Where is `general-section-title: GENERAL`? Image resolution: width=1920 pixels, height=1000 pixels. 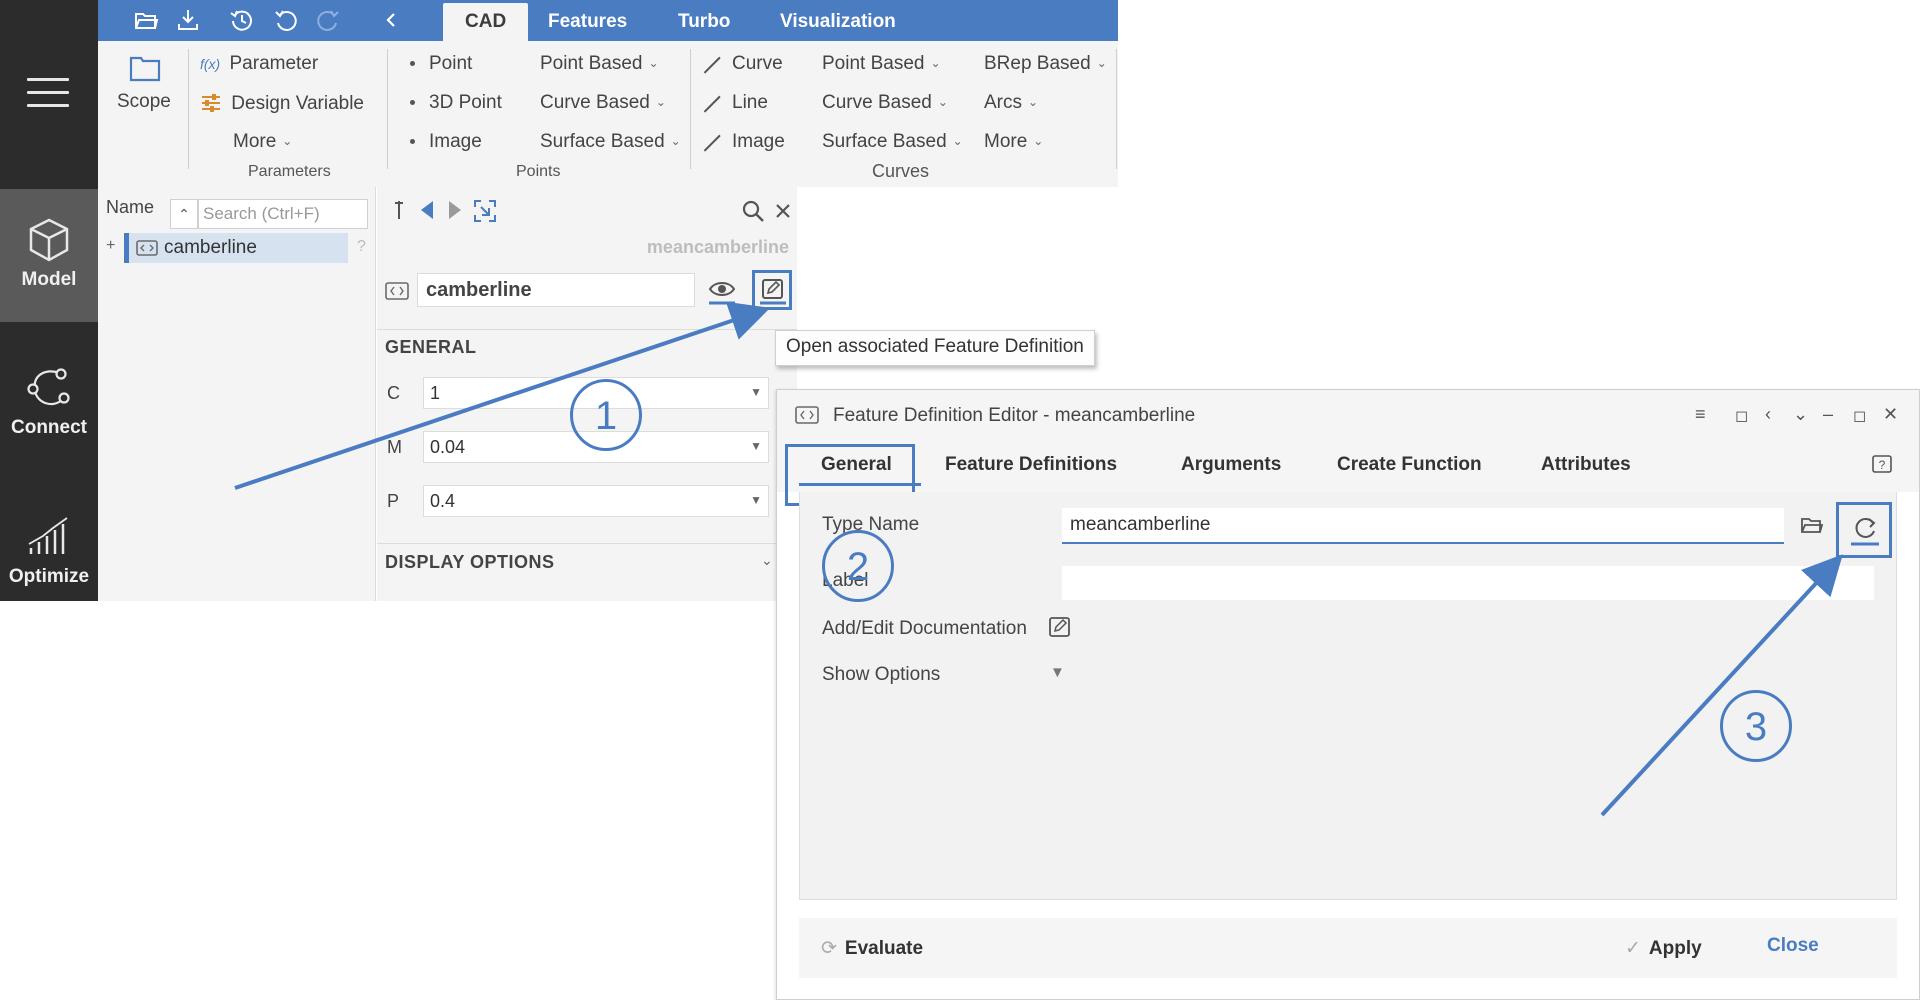
general-section-title: GENERAL is located at coordinates (431, 347).